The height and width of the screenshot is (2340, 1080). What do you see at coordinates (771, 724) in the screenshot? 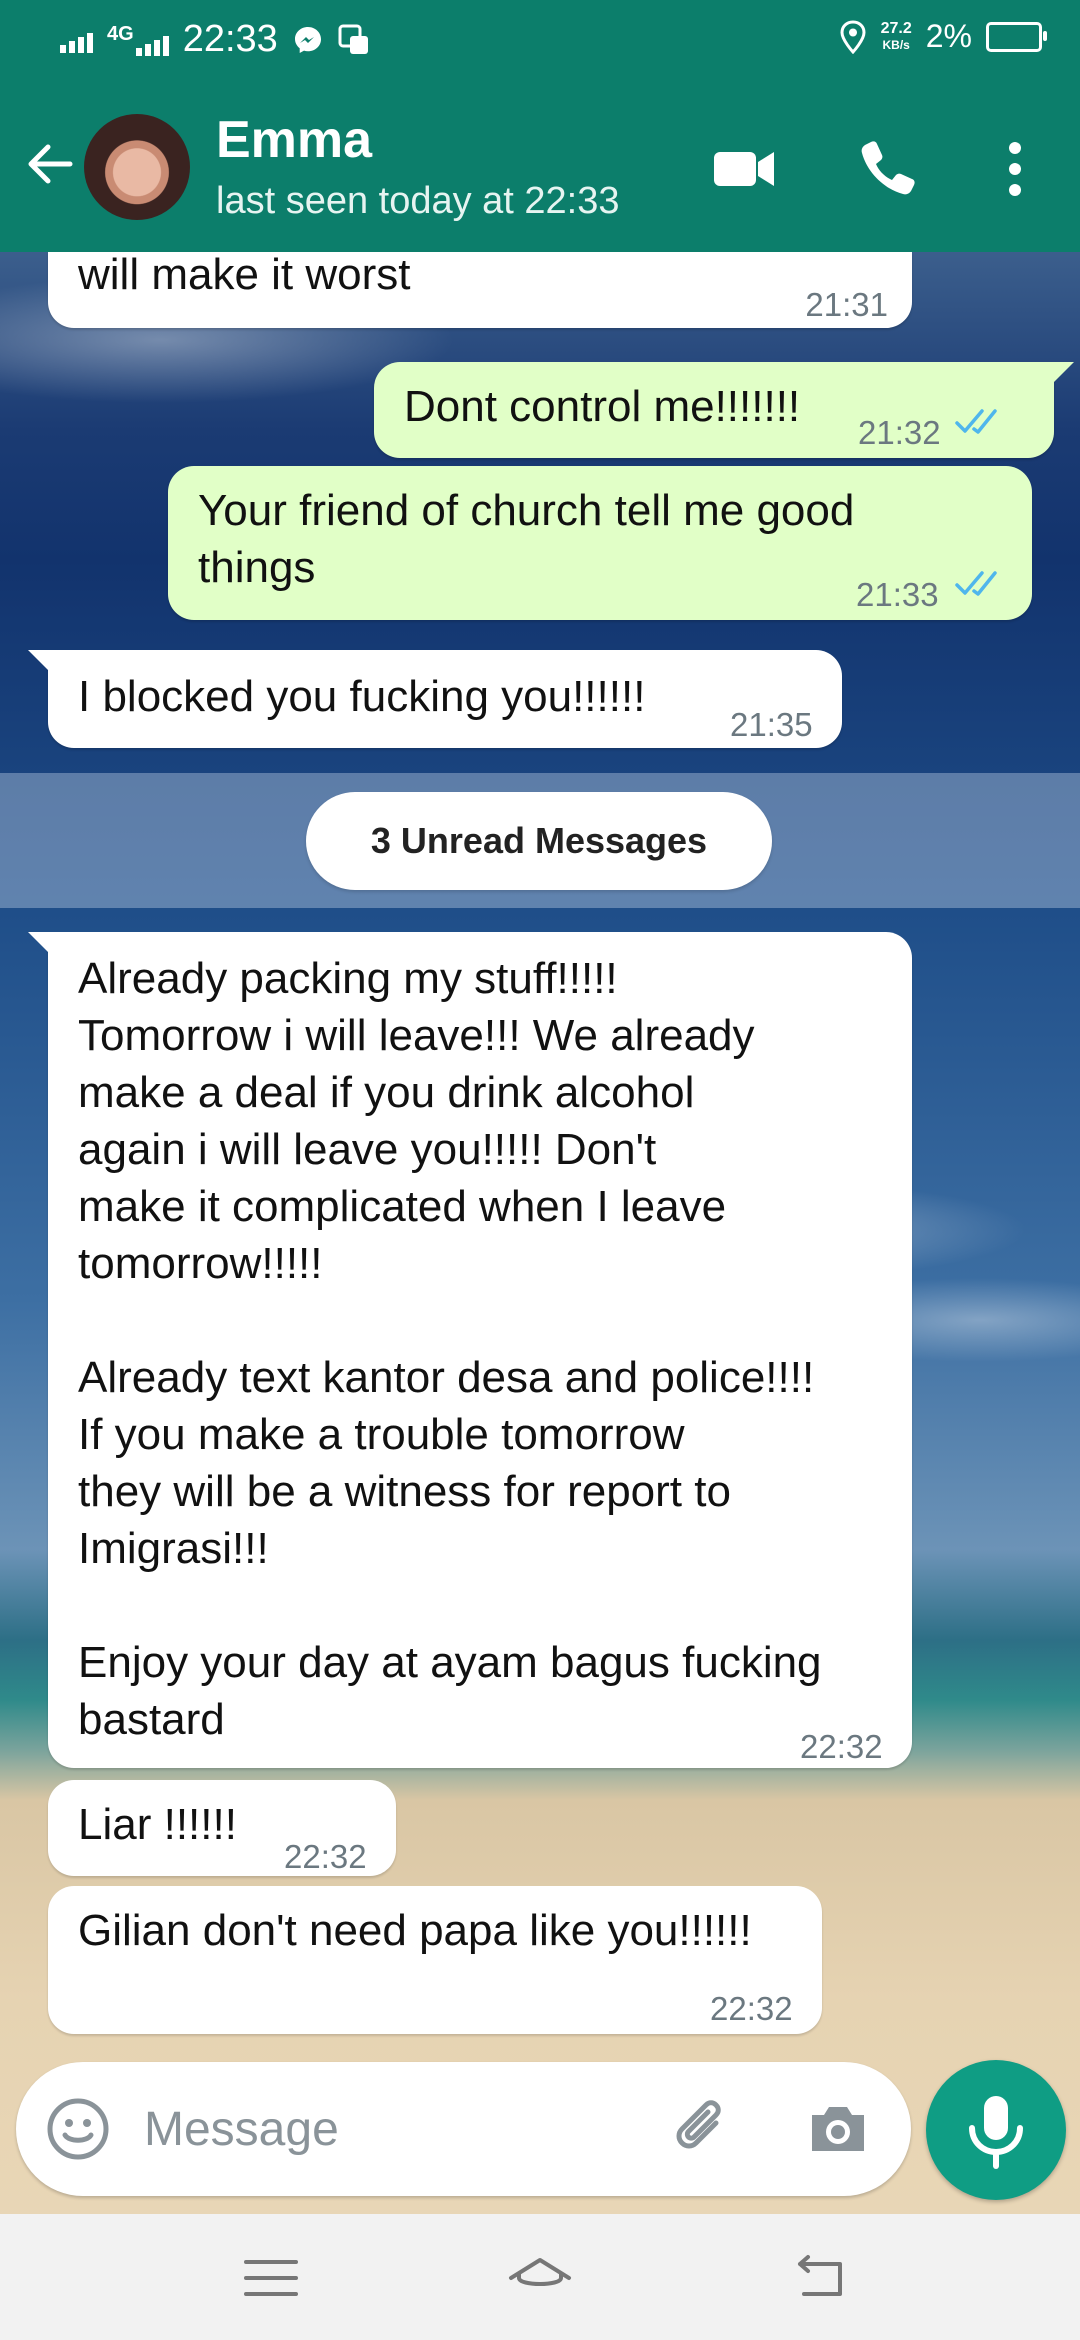
I see `message-time: 21:35` at bounding box center [771, 724].